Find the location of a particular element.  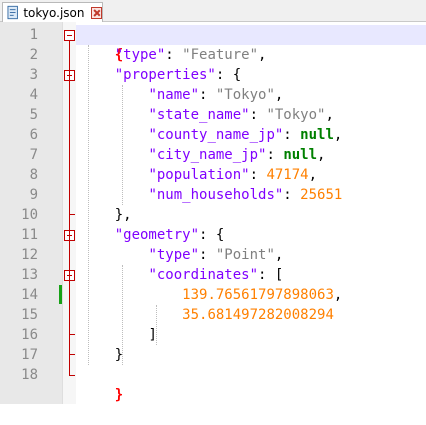

tab-bar: tokyo.json is located at coordinates (213, 11).